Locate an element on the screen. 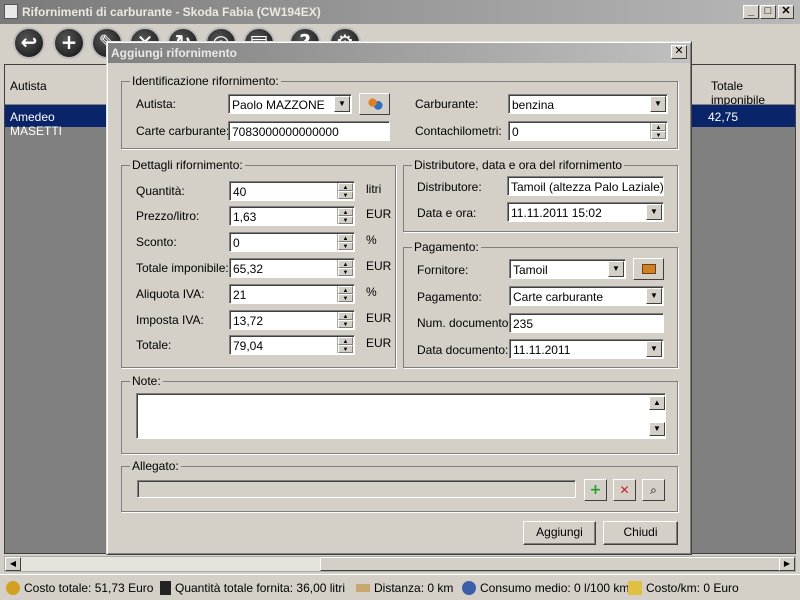 This screenshot has height=600, width=800. gauge-icon is located at coordinates (469, 588).